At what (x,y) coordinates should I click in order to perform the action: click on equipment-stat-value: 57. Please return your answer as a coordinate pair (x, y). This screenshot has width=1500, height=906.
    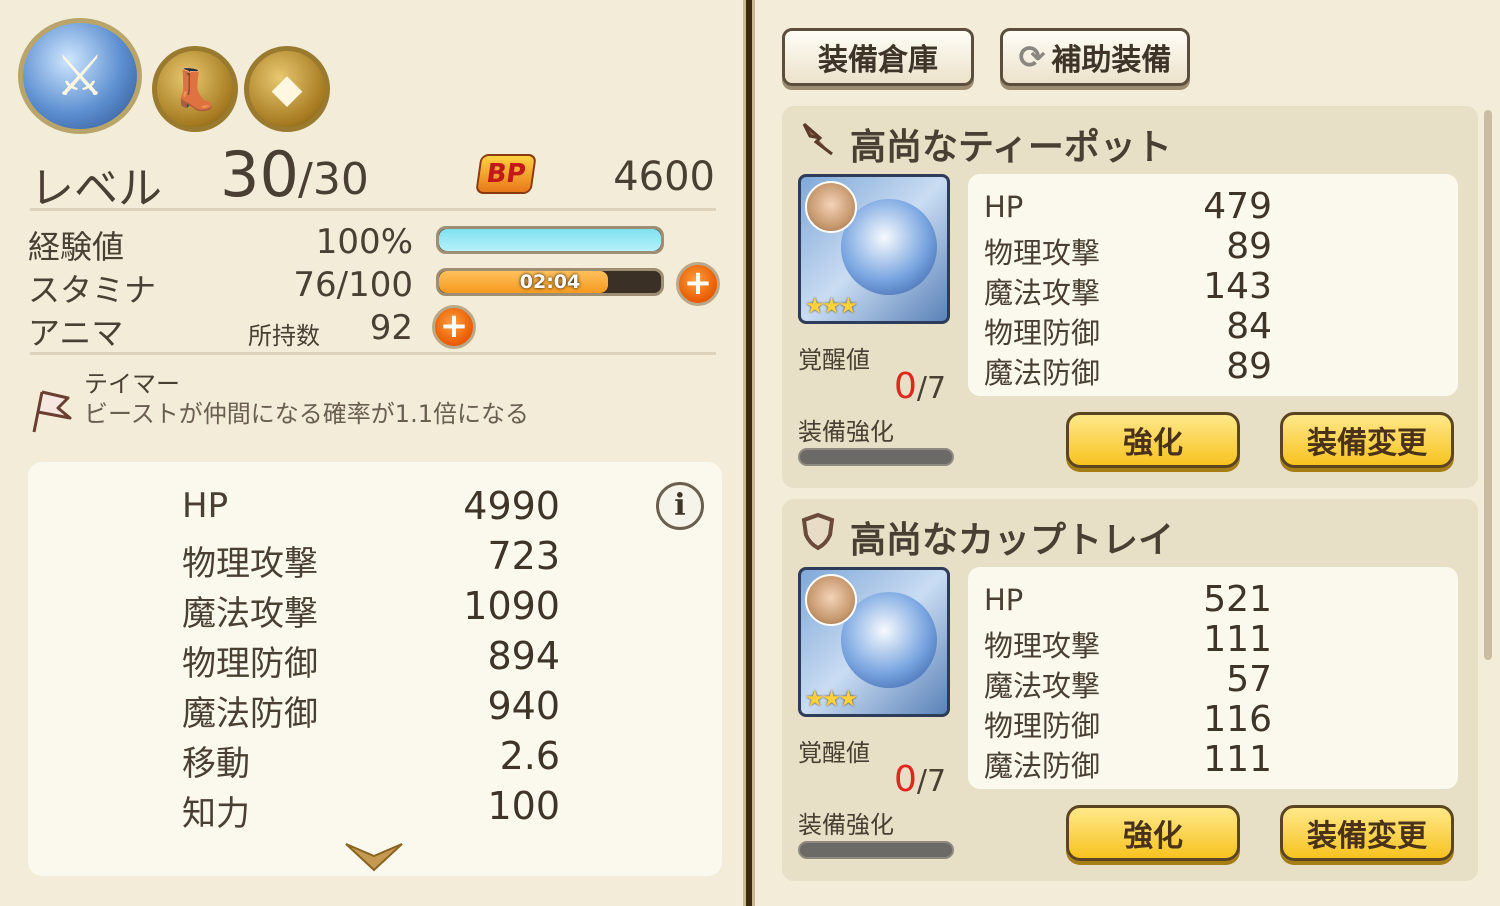
    Looking at the image, I should click on (1249, 679).